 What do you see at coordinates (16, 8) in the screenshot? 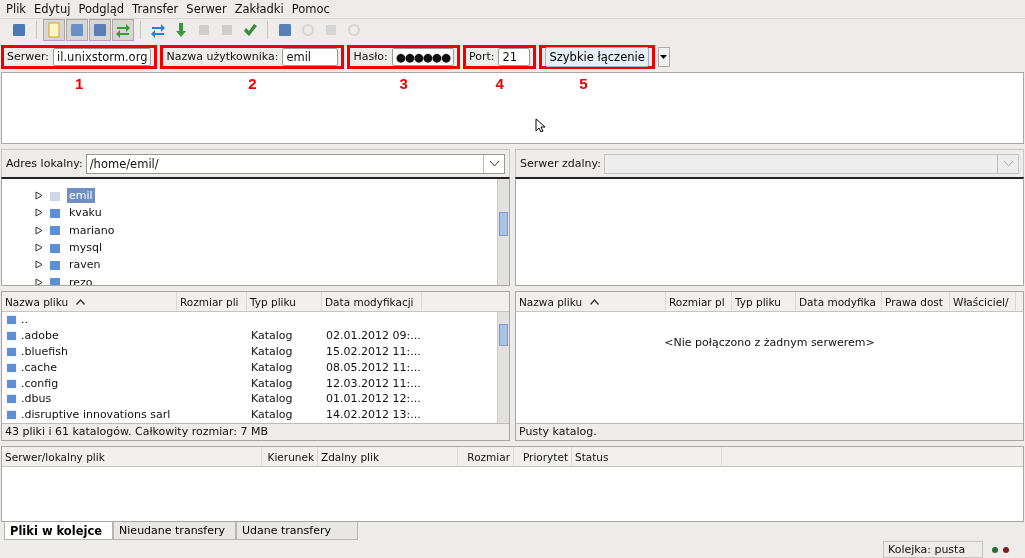
I see `menu-item: Plik` at bounding box center [16, 8].